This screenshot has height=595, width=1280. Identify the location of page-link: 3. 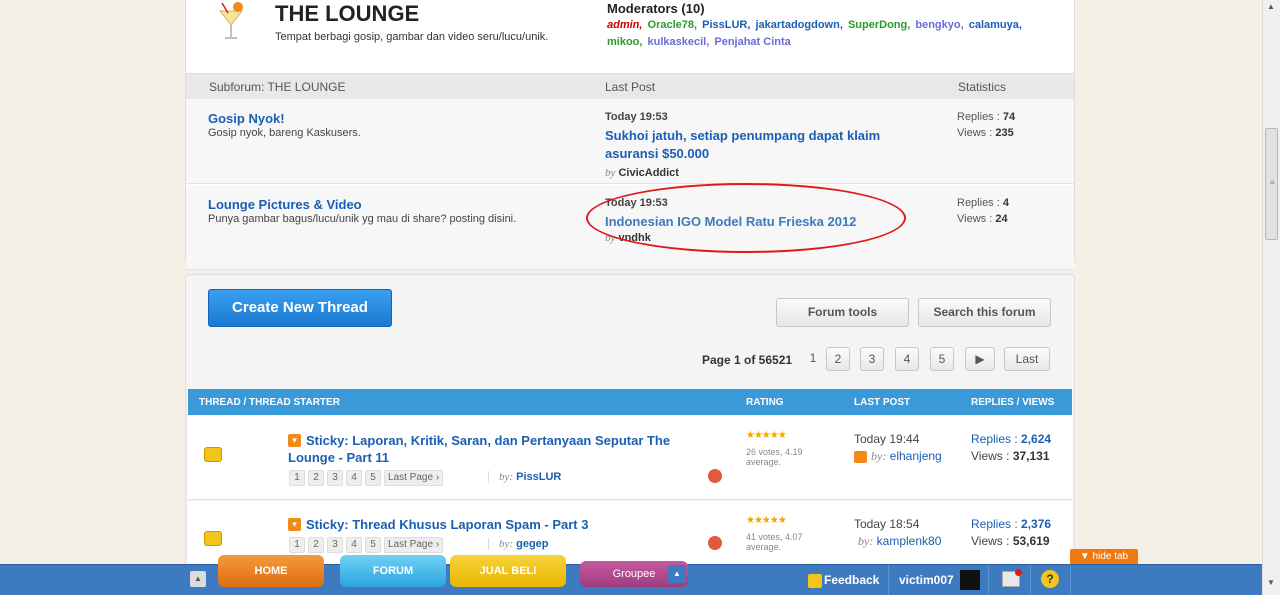
(872, 359).